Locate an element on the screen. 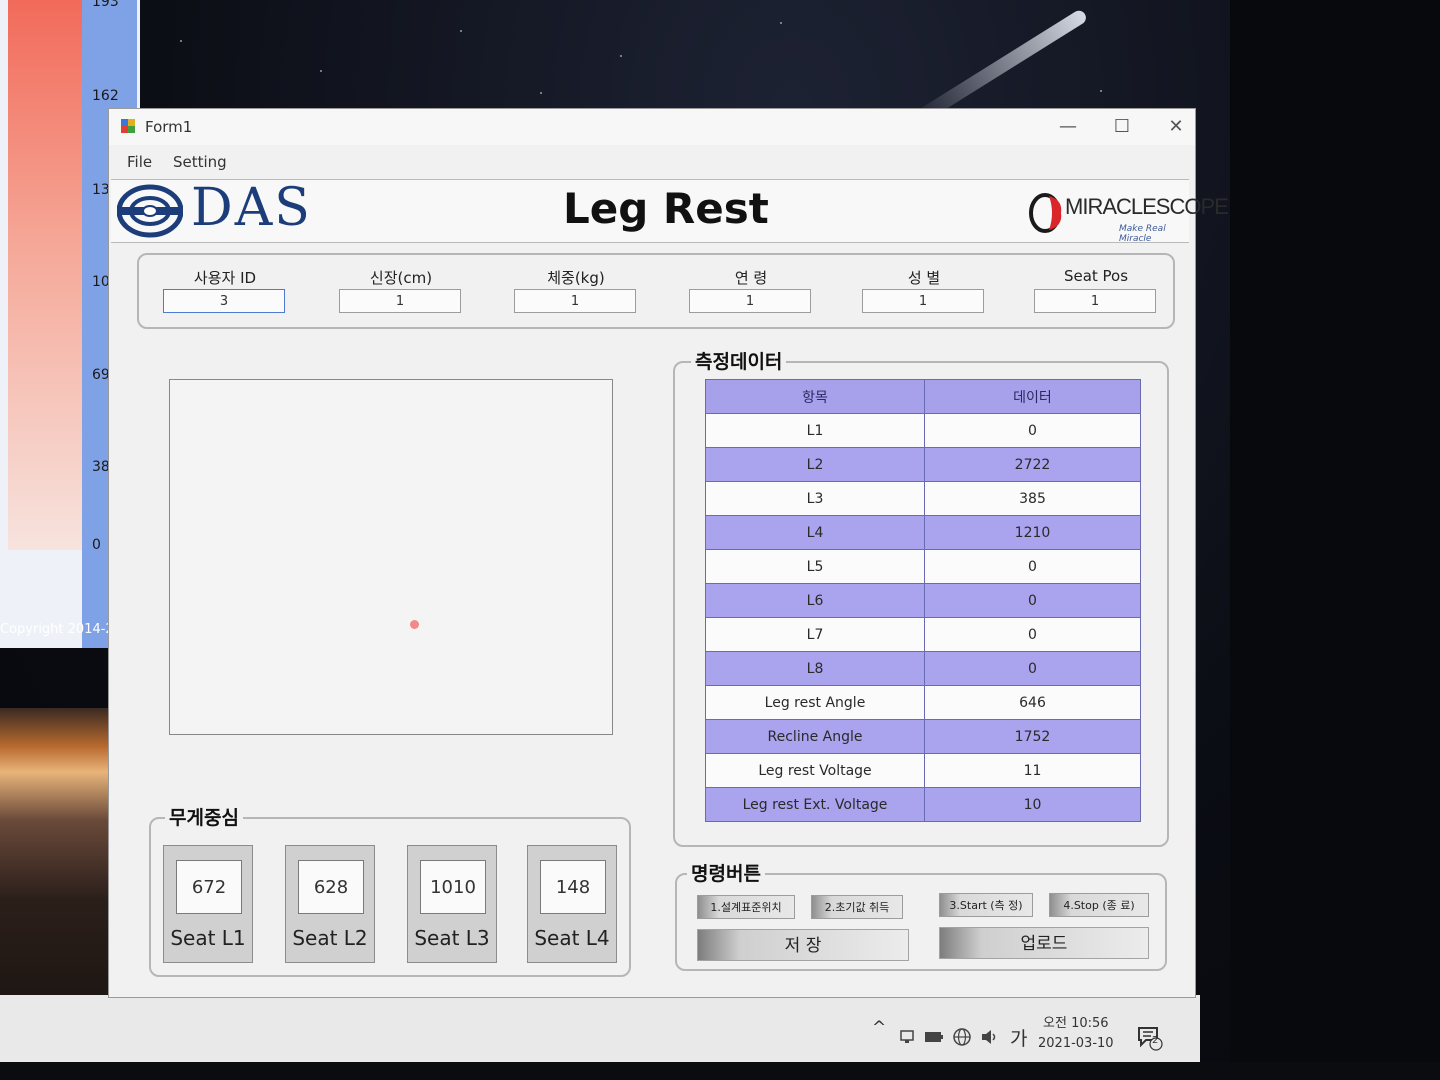  row-data: 646 is located at coordinates (1032, 702).